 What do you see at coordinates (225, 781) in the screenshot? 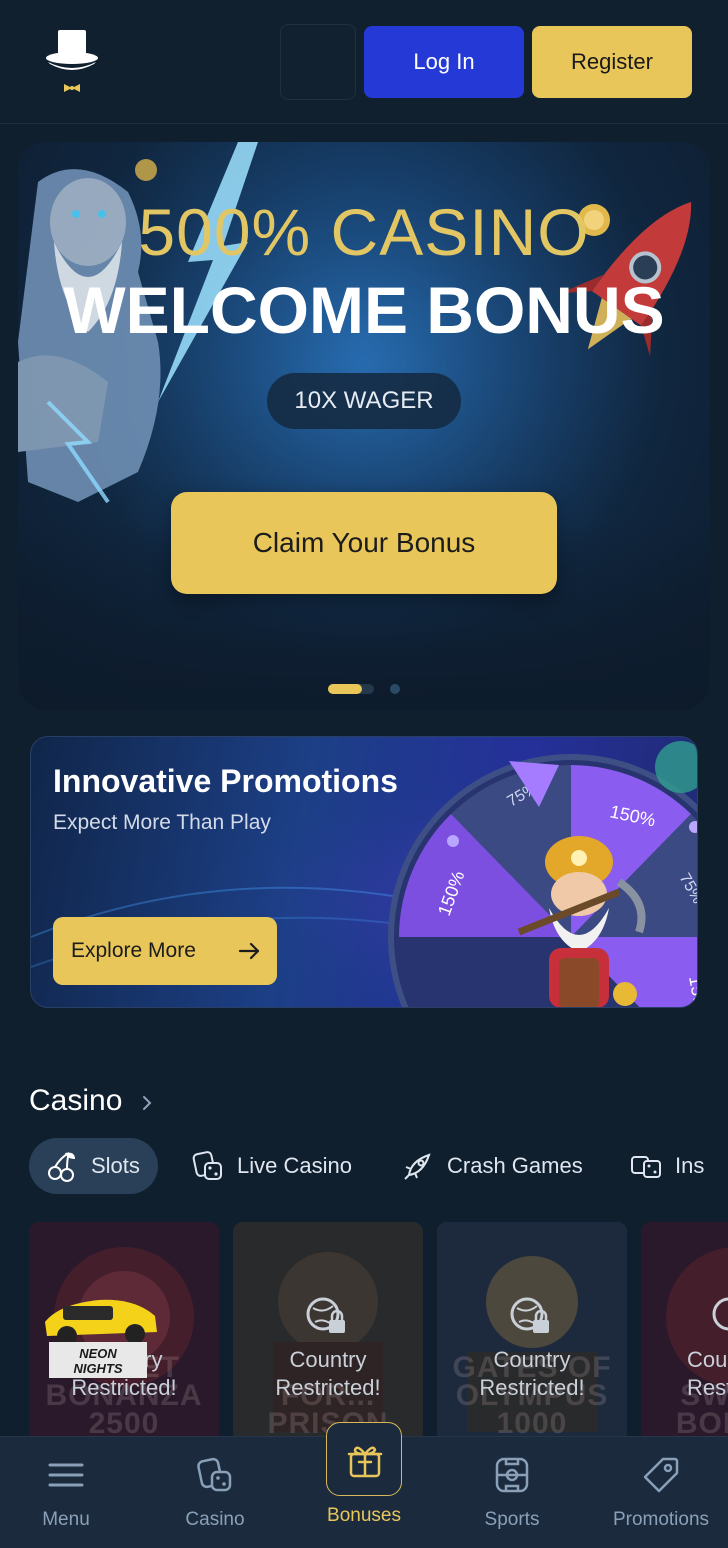
I see `promo-title: Innovative Promotions` at bounding box center [225, 781].